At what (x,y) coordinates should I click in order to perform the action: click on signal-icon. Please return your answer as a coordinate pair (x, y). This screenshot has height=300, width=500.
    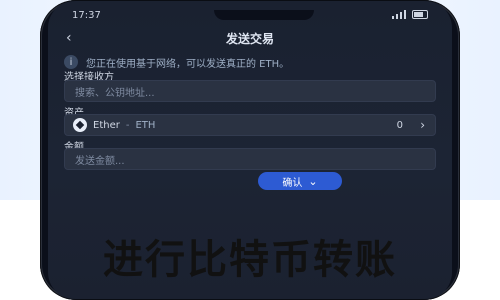
    Looking at the image, I should click on (399, 14).